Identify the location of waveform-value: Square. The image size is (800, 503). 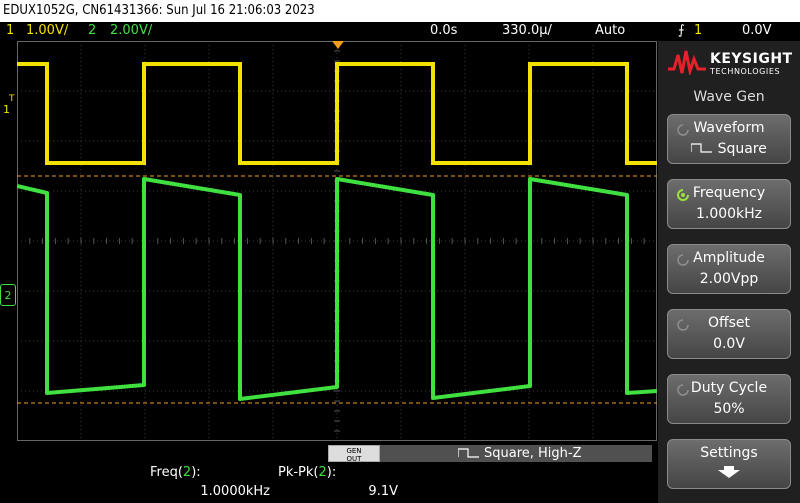
(729, 149).